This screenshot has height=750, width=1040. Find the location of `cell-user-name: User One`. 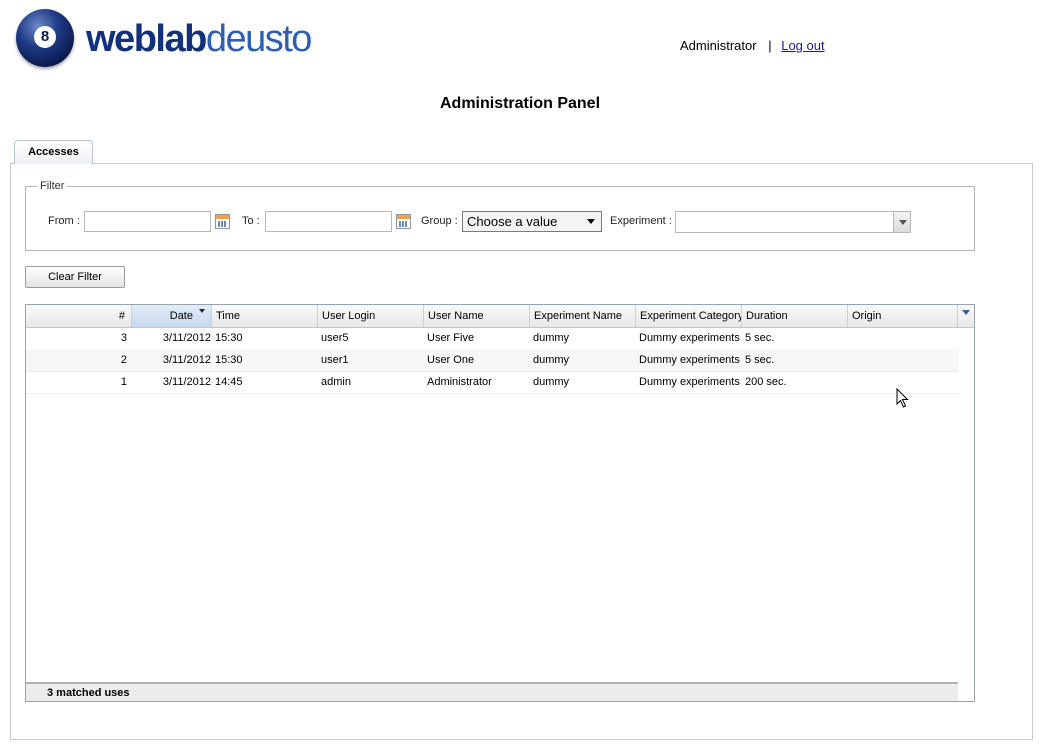

cell-user-name: User One is located at coordinates (451, 360).